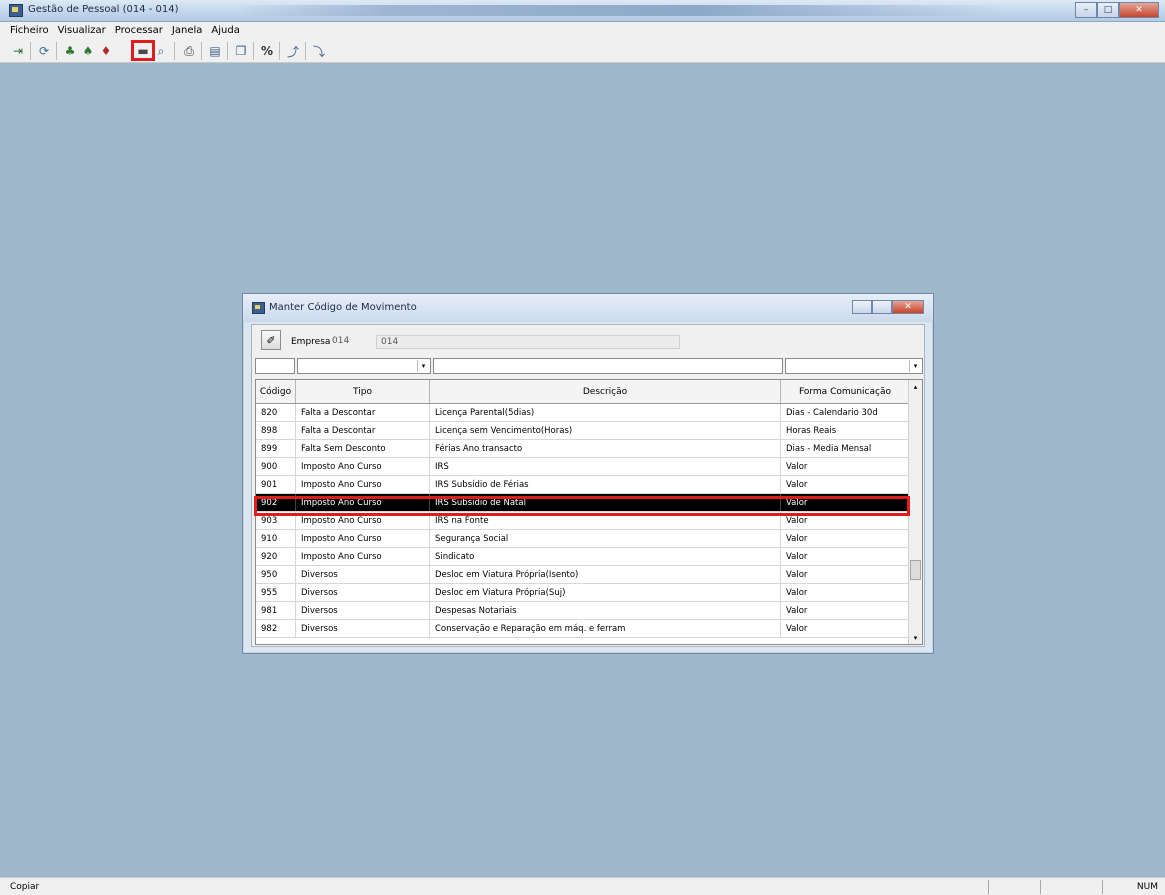 The image size is (1165, 895). I want to click on cell-codigo: 920, so click(276, 556).